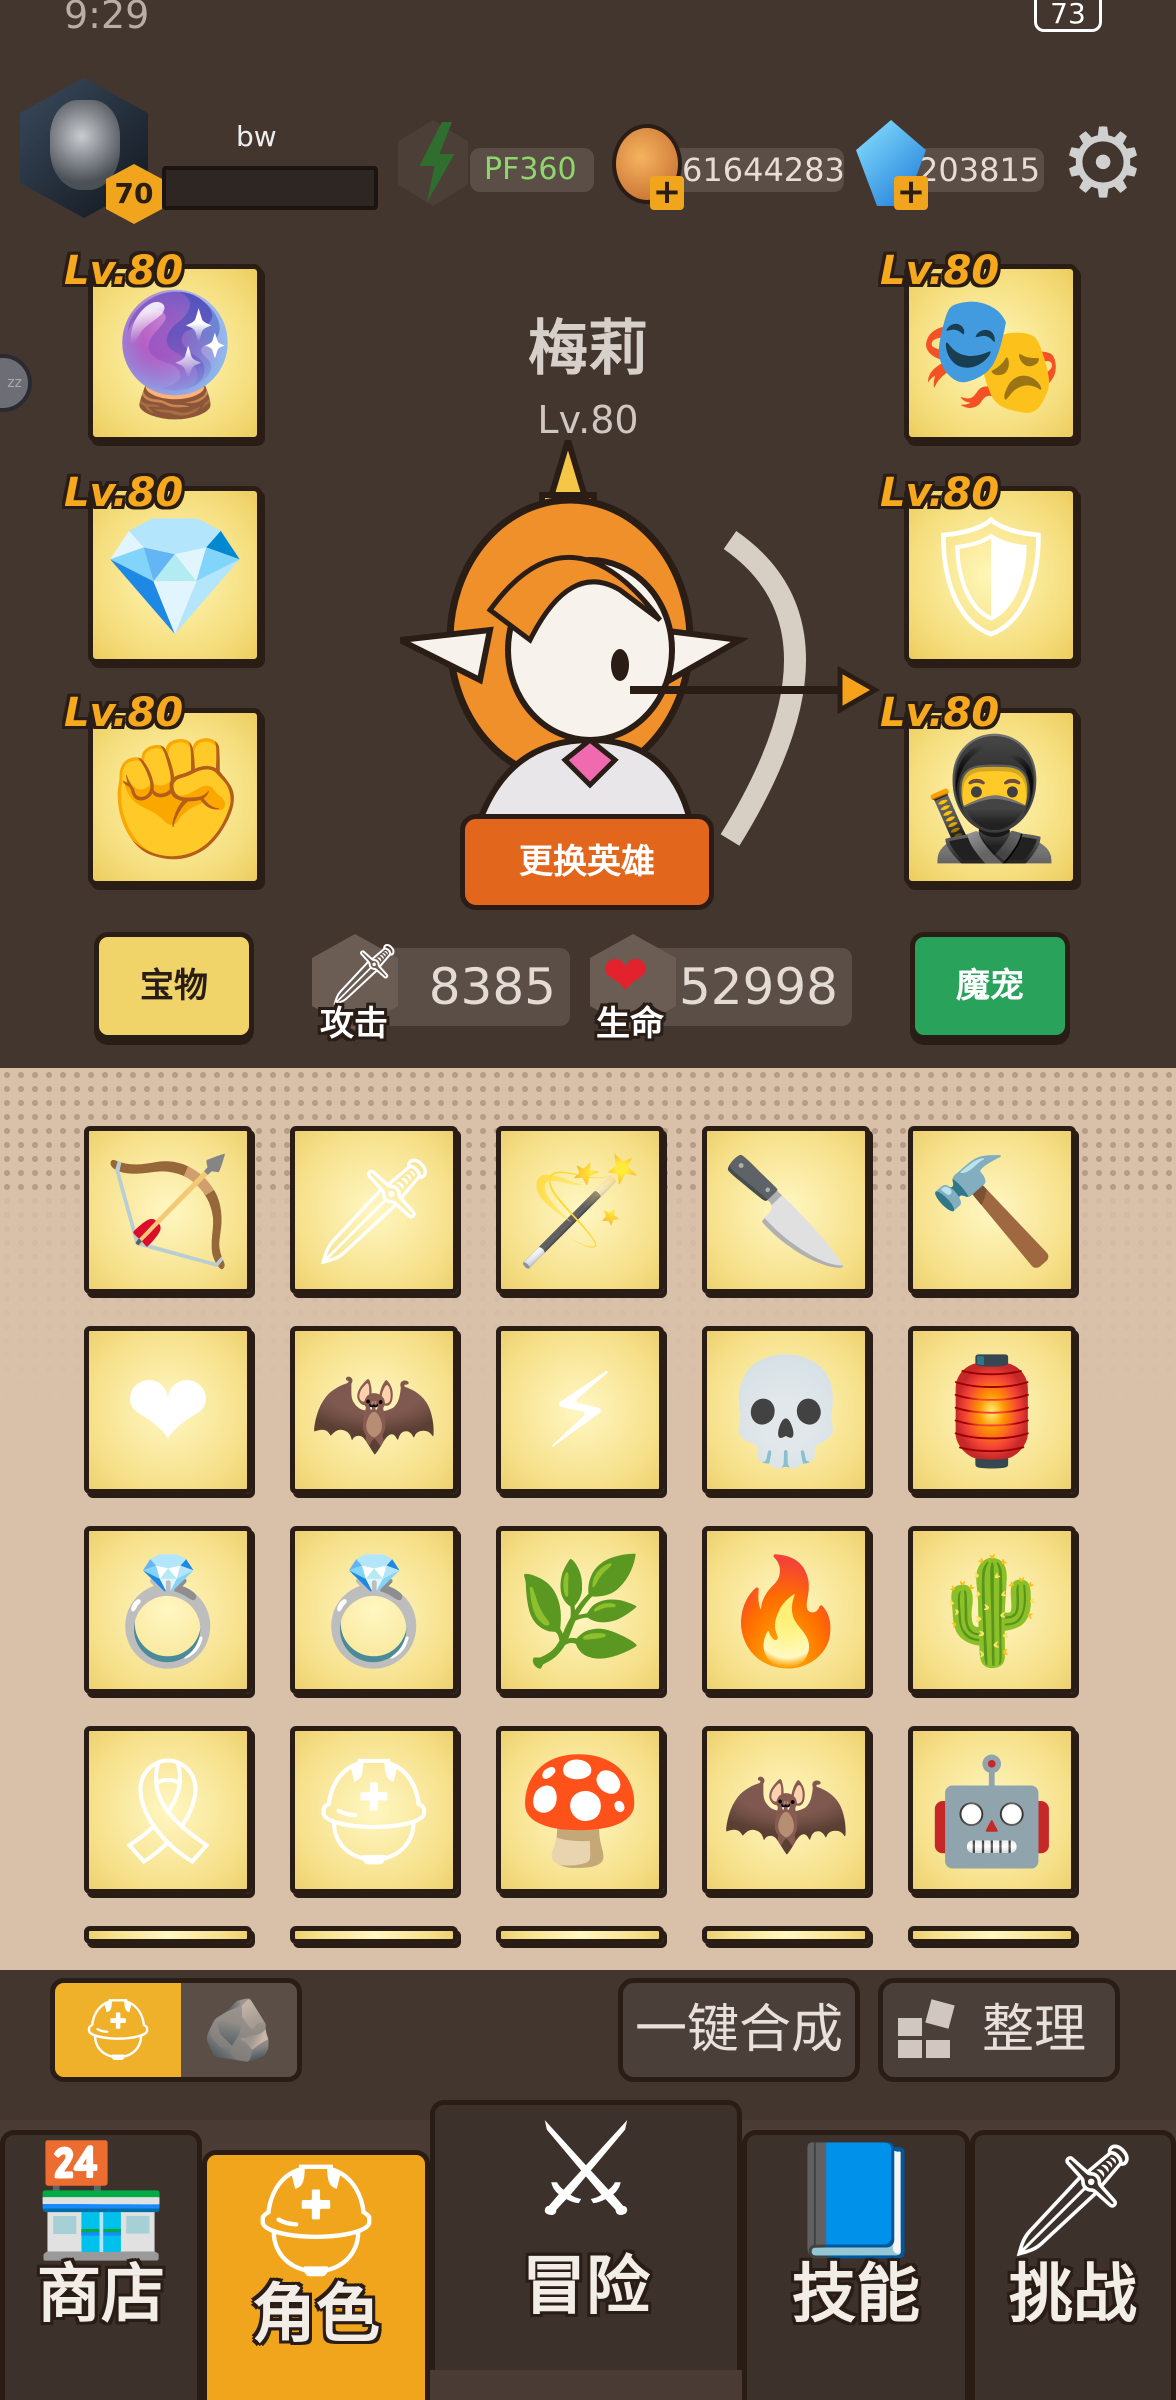  I want to click on inventory-item: ⛑, so click(374, 1810).